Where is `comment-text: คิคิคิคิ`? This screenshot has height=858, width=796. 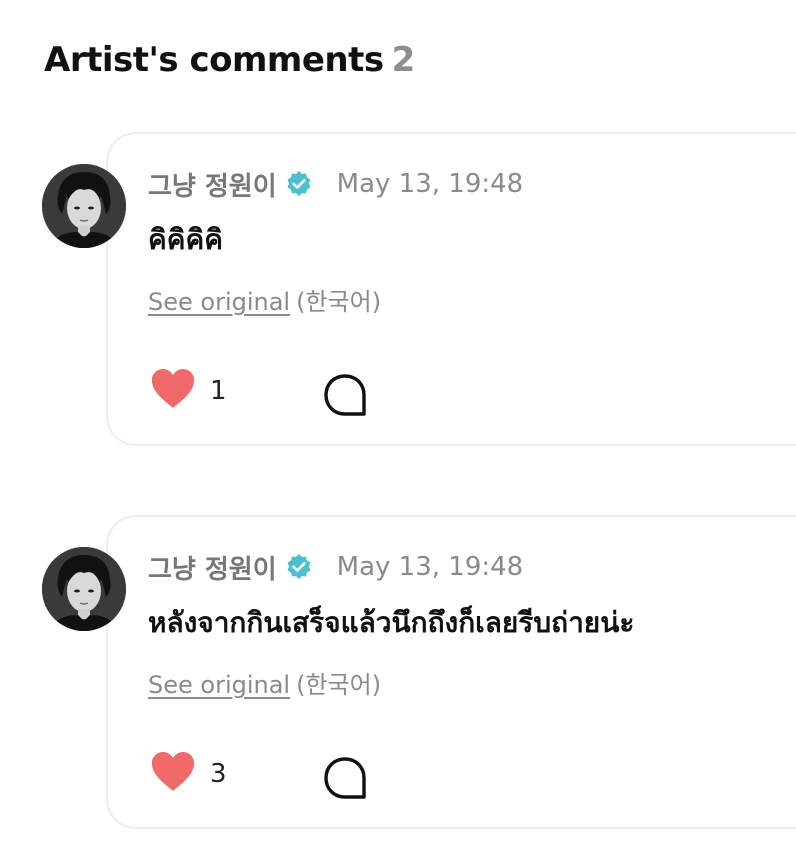
comment-text: คิคิคิคิ is located at coordinates (185, 239).